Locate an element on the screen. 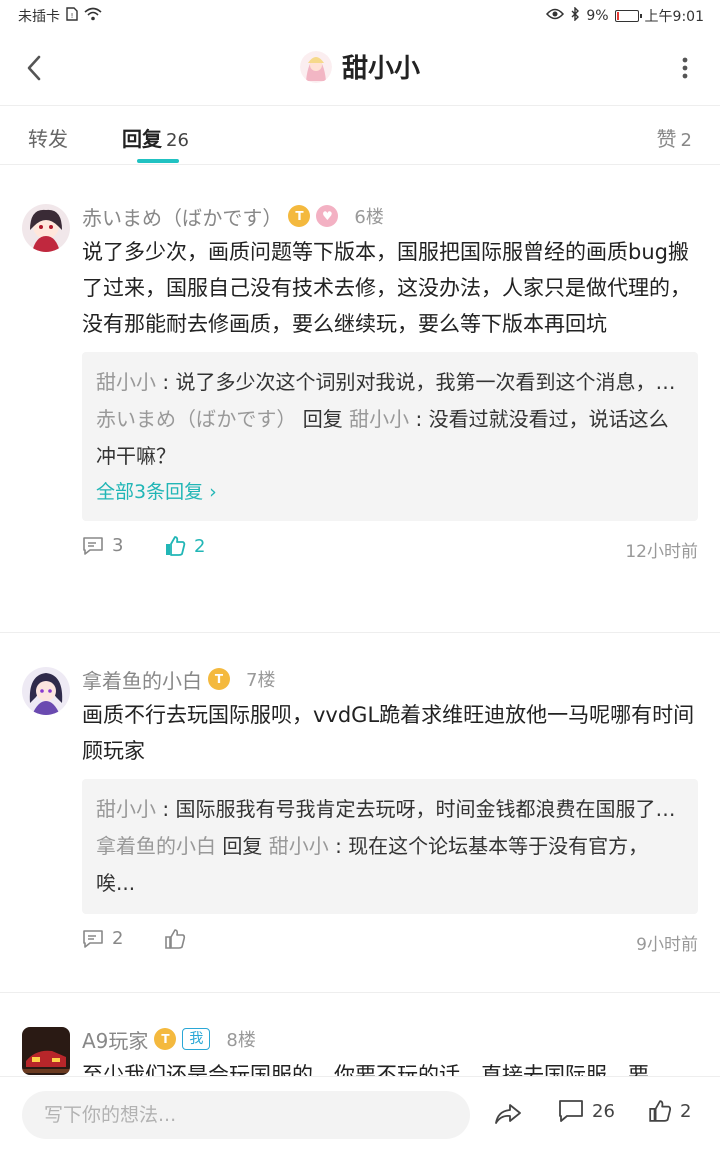 The width and height of the screenshot is (720, 1152). username: 赤いまめ（ばかです） is located at coordinates (182, 216).